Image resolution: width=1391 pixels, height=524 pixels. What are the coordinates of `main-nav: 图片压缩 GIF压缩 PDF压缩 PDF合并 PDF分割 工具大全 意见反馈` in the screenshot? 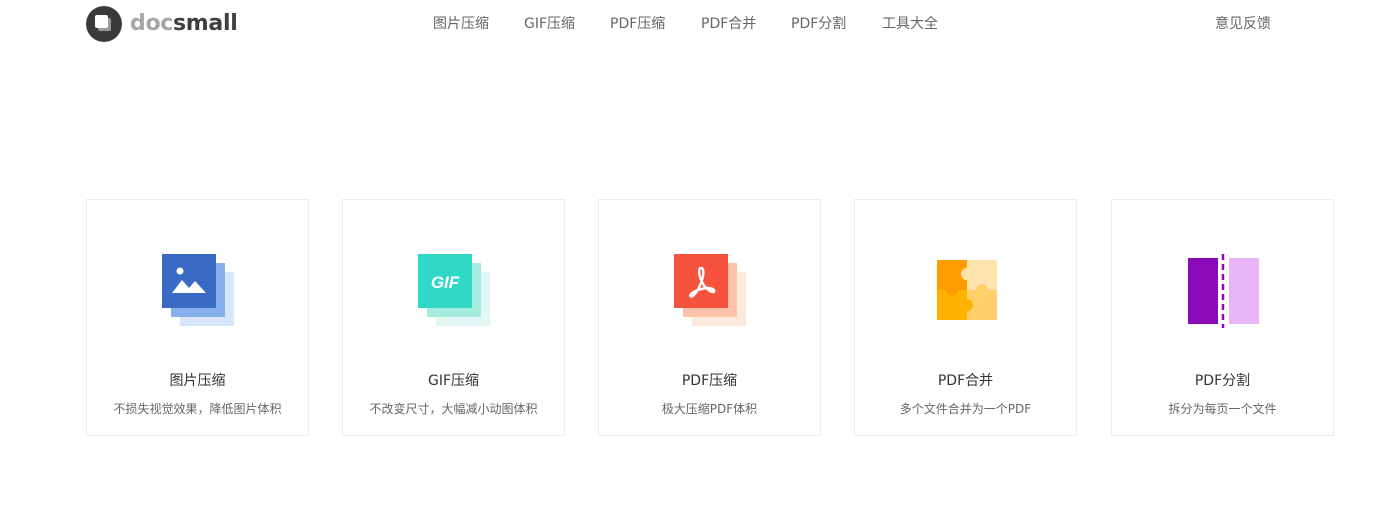 It's located at (695, 24).